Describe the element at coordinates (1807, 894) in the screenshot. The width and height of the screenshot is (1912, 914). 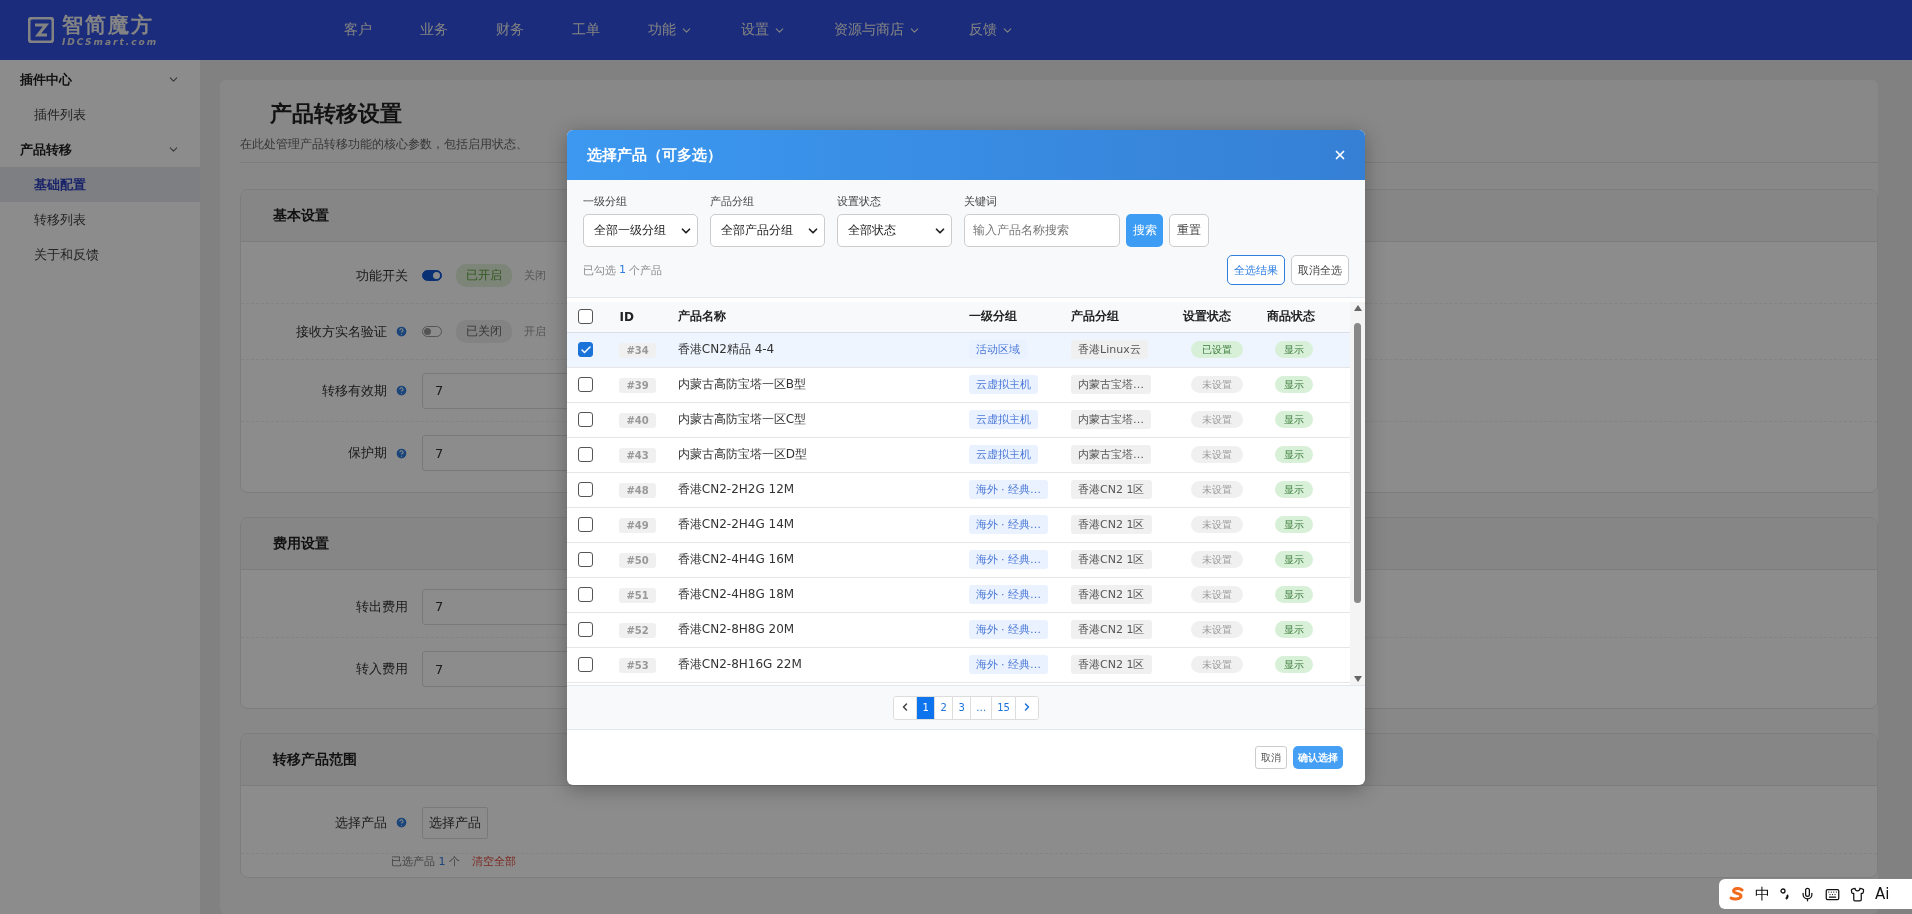
I see `microphone-icon` at that location.